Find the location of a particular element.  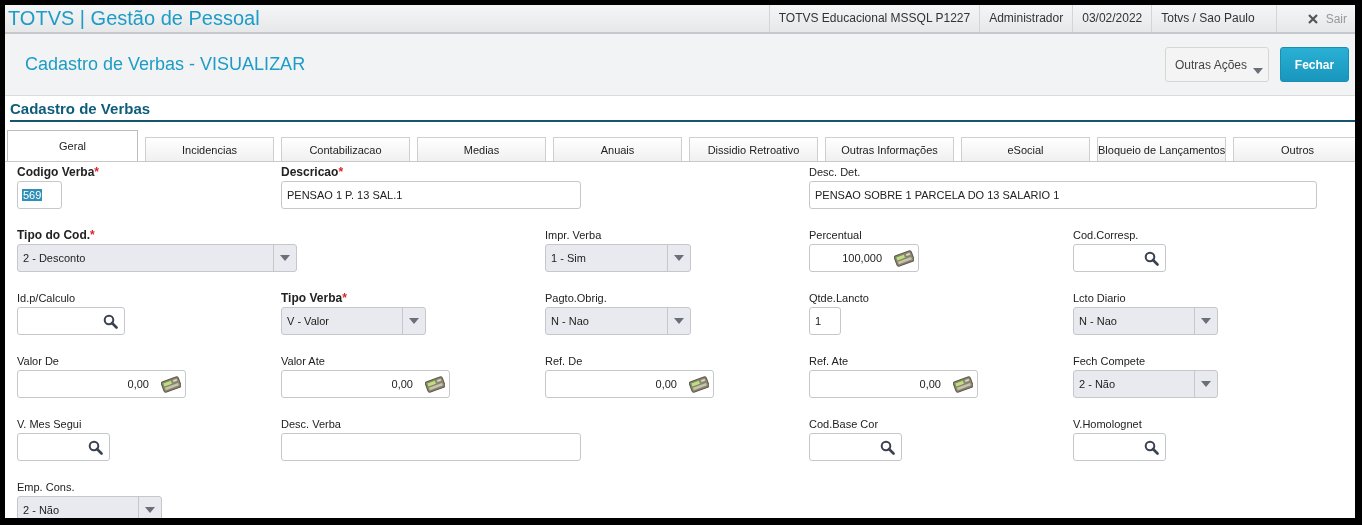

tab: Medias is located at coordinates (481, 149).